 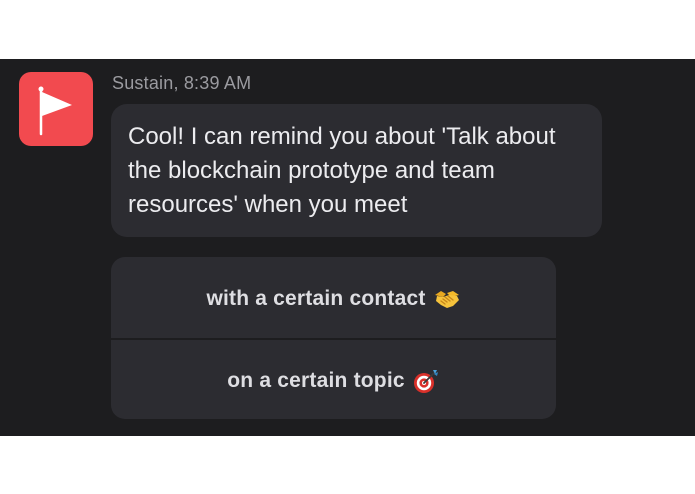 What do you see at coordinates (182, 83) in the screenshot?
I see `message-meta: Sustain, 8:39 AM` at bounding box center [182, 83].